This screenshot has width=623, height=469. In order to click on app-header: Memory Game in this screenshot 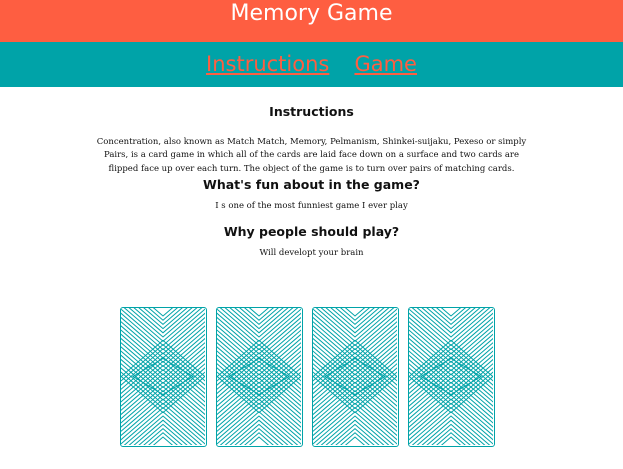, I will do `click(311, 21)`.